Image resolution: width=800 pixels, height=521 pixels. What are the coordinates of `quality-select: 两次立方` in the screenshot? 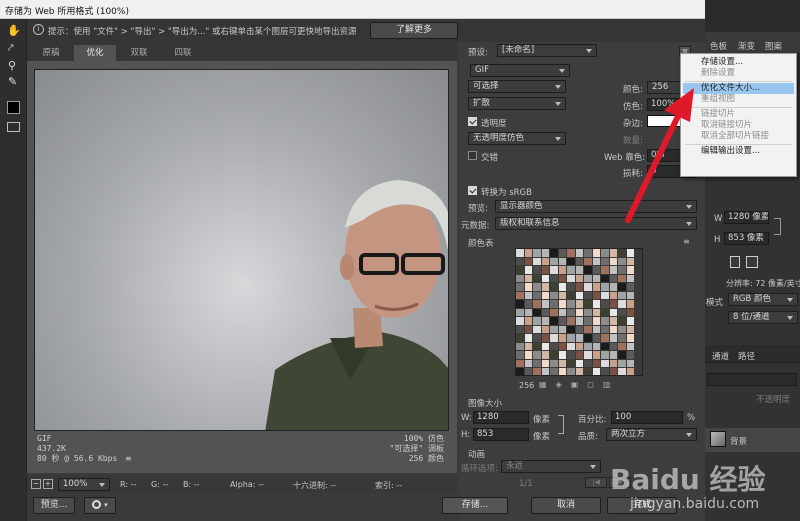 It's located at (651, 434).